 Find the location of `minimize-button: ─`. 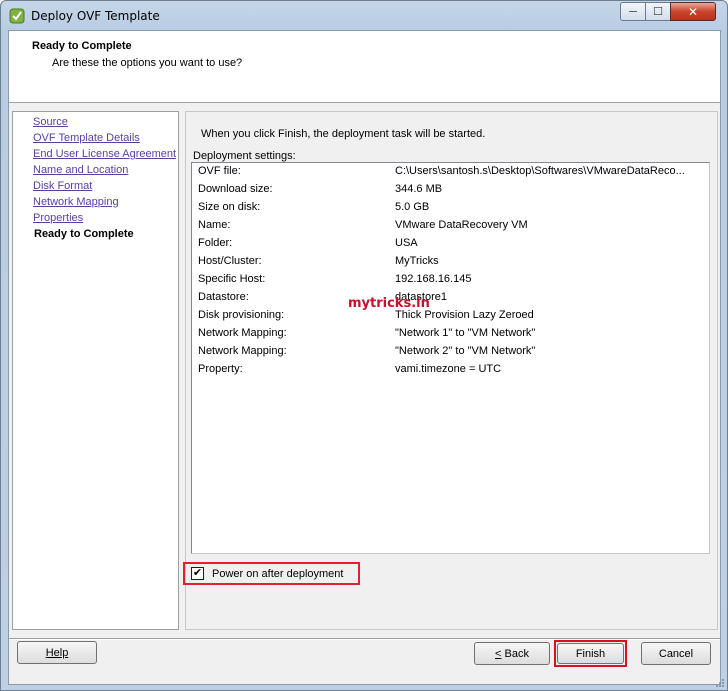

minimize-button: ─ is located at coordinates (633, 11).